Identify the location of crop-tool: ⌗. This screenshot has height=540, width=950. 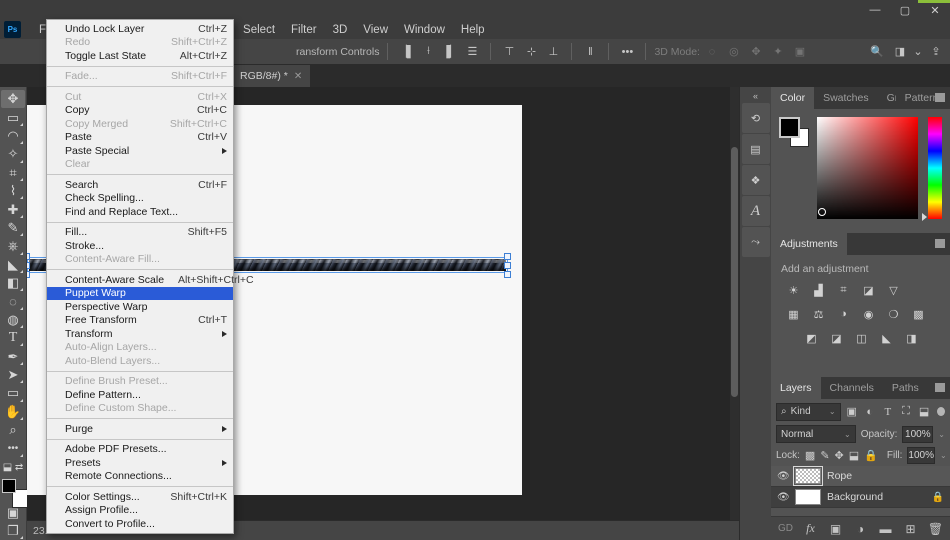
(13, 173).